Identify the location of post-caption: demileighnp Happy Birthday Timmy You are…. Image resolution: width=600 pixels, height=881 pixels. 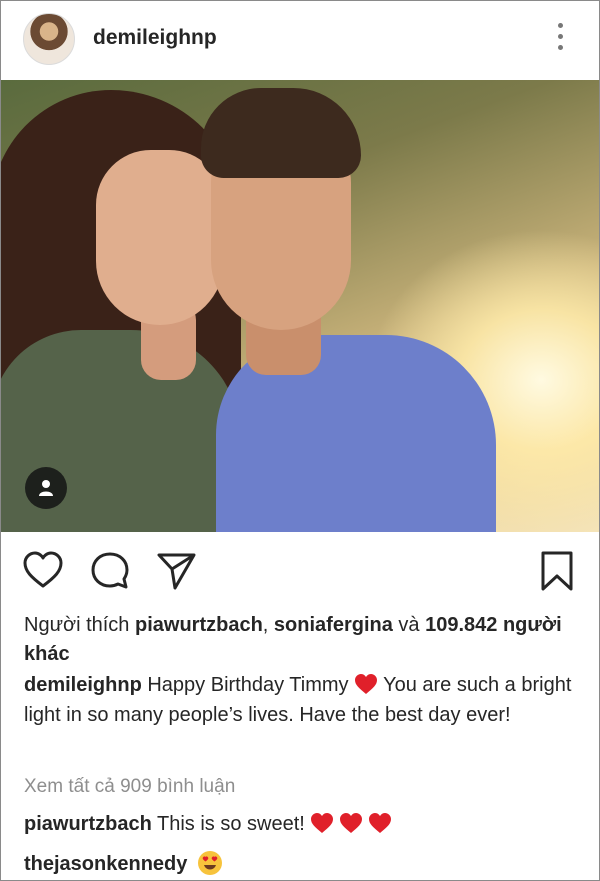
(304, 700).